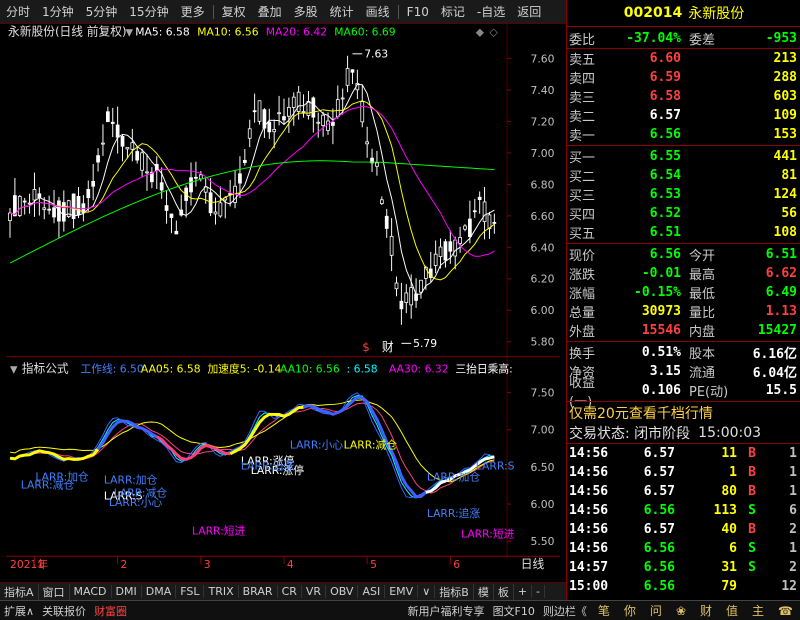 The image size is (800, 620). Describe the element at coordinates (58, 11) in the screenshot. I see `toolbar-item: 1分钟` at that location.